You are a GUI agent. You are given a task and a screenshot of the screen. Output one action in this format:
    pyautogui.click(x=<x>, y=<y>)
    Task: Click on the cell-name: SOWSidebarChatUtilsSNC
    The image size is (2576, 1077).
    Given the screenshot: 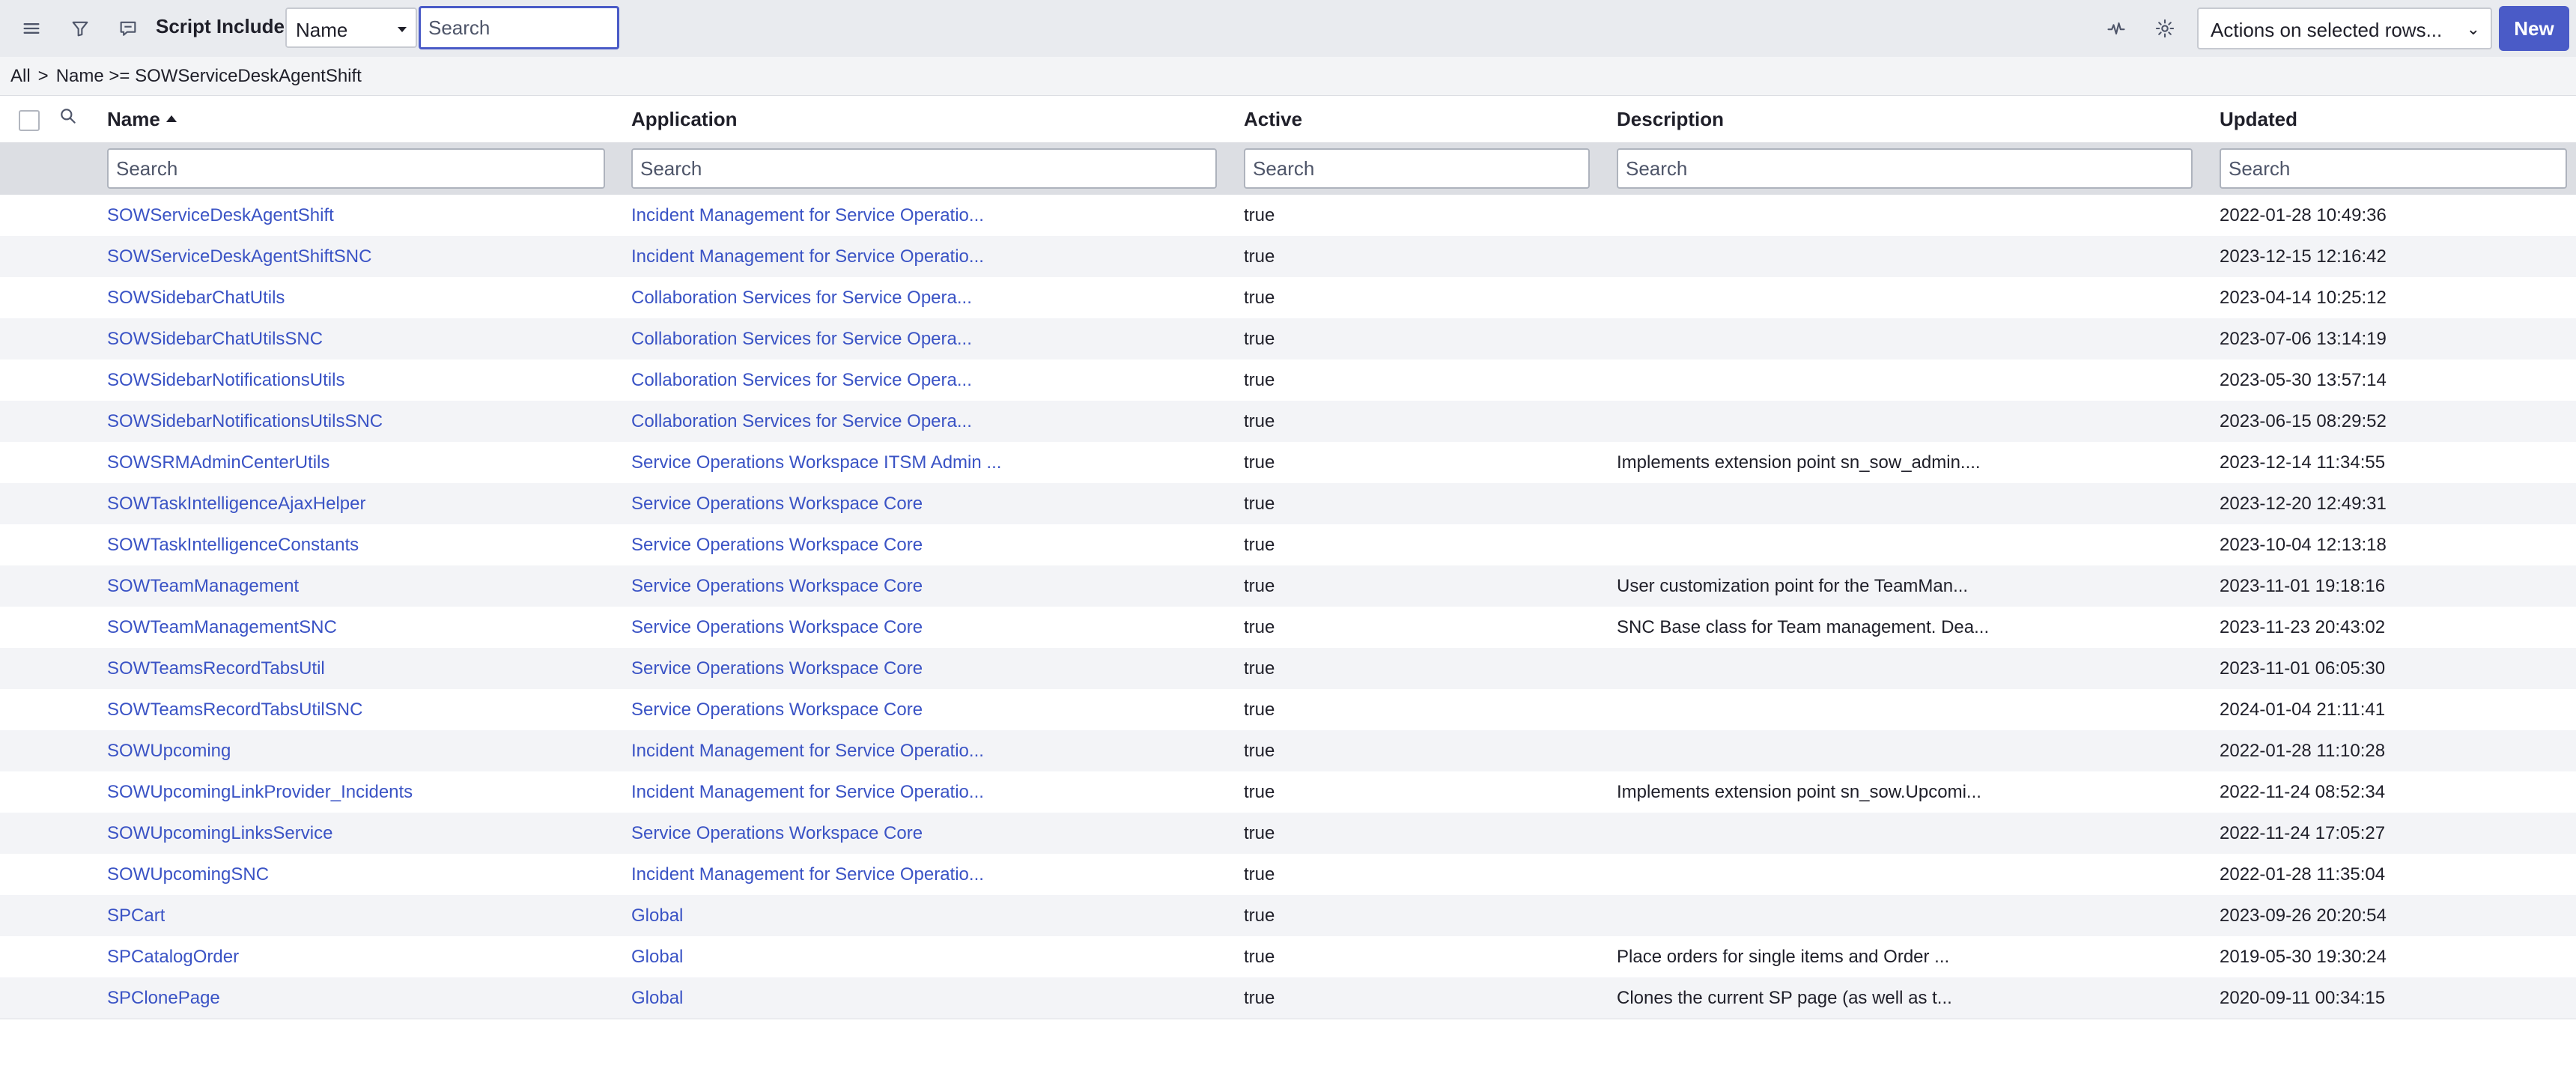 What is the action you would take?
    pyautogui.click(x=215, y=339)
    